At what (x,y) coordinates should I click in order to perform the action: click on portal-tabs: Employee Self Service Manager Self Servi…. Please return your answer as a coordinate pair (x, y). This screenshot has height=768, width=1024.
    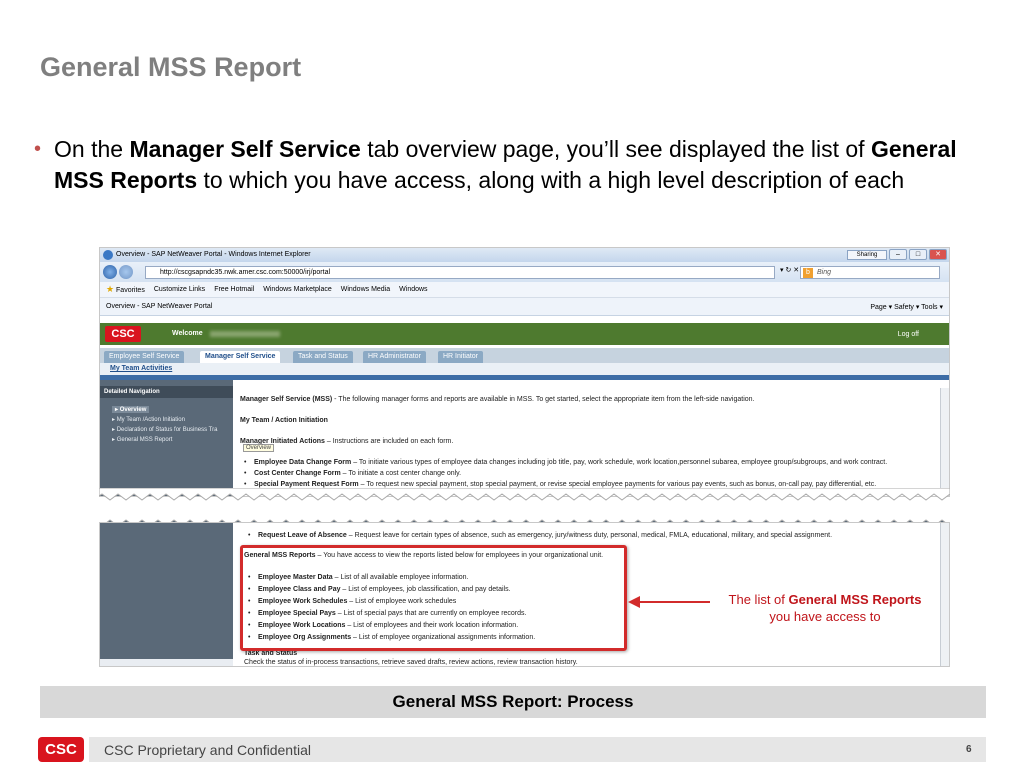
    Looking at the image, I should click on (524, 355).